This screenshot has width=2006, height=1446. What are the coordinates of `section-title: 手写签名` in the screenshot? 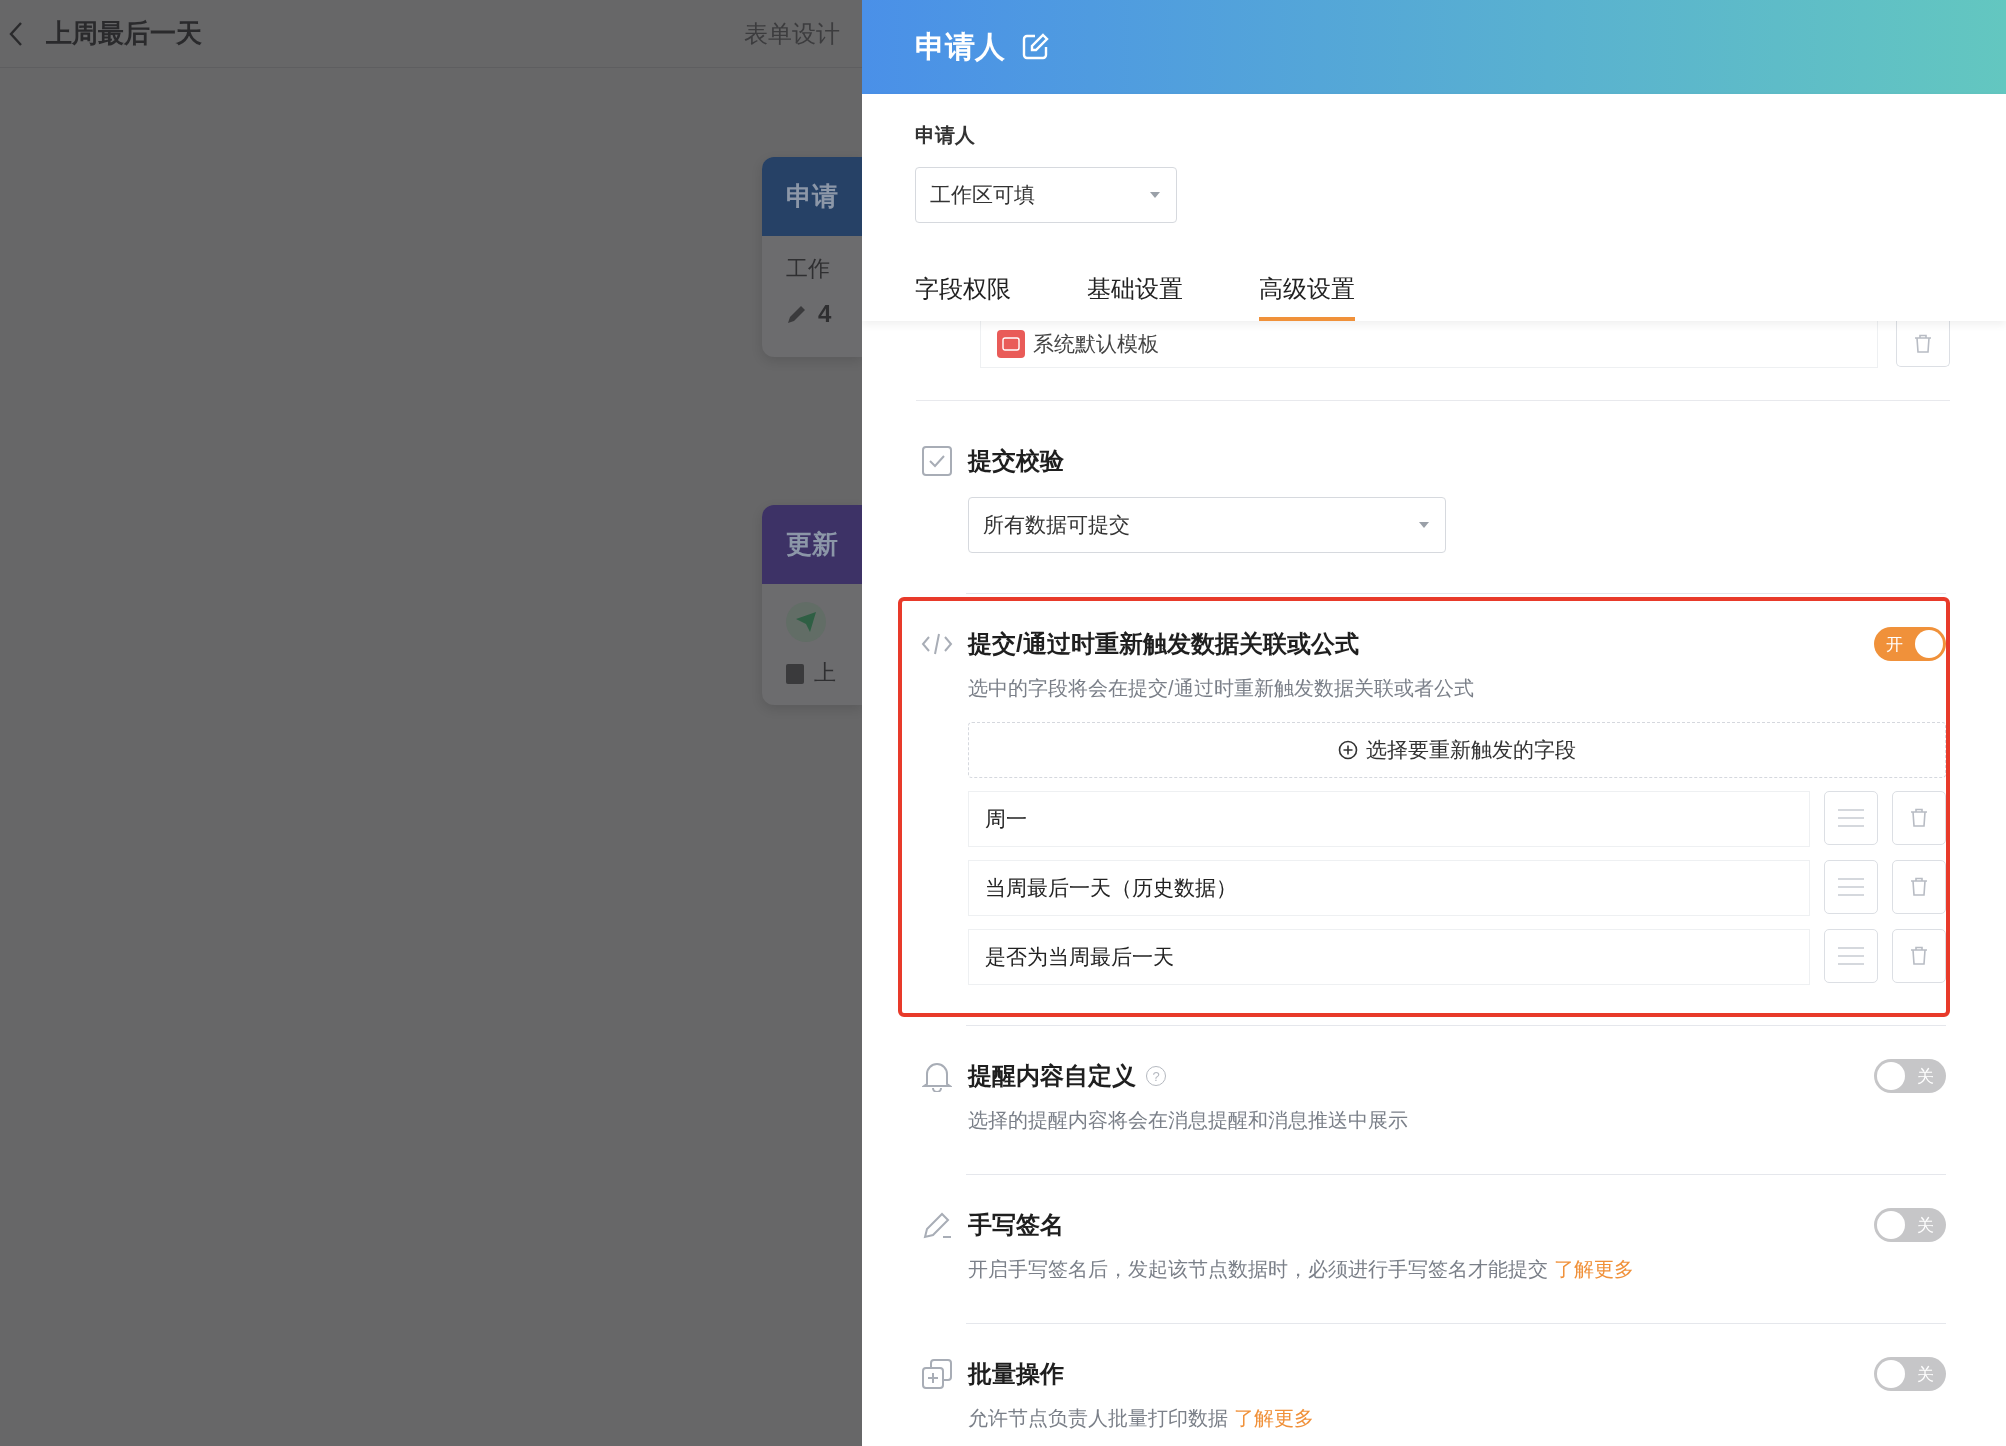 It's located at (1016, 1225).